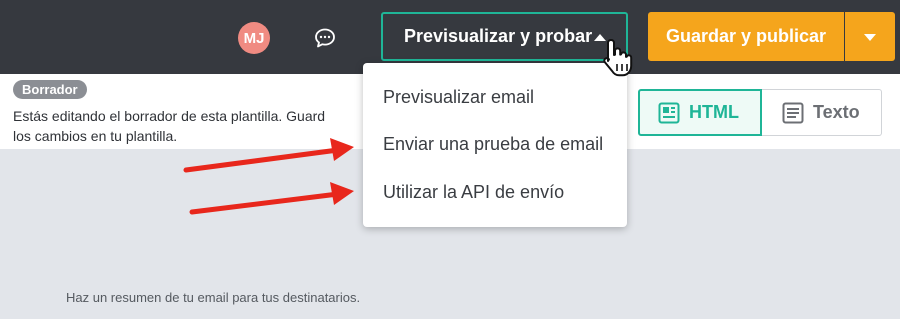  I want to click on html-toggle-label: HTML, so click(714, 112).